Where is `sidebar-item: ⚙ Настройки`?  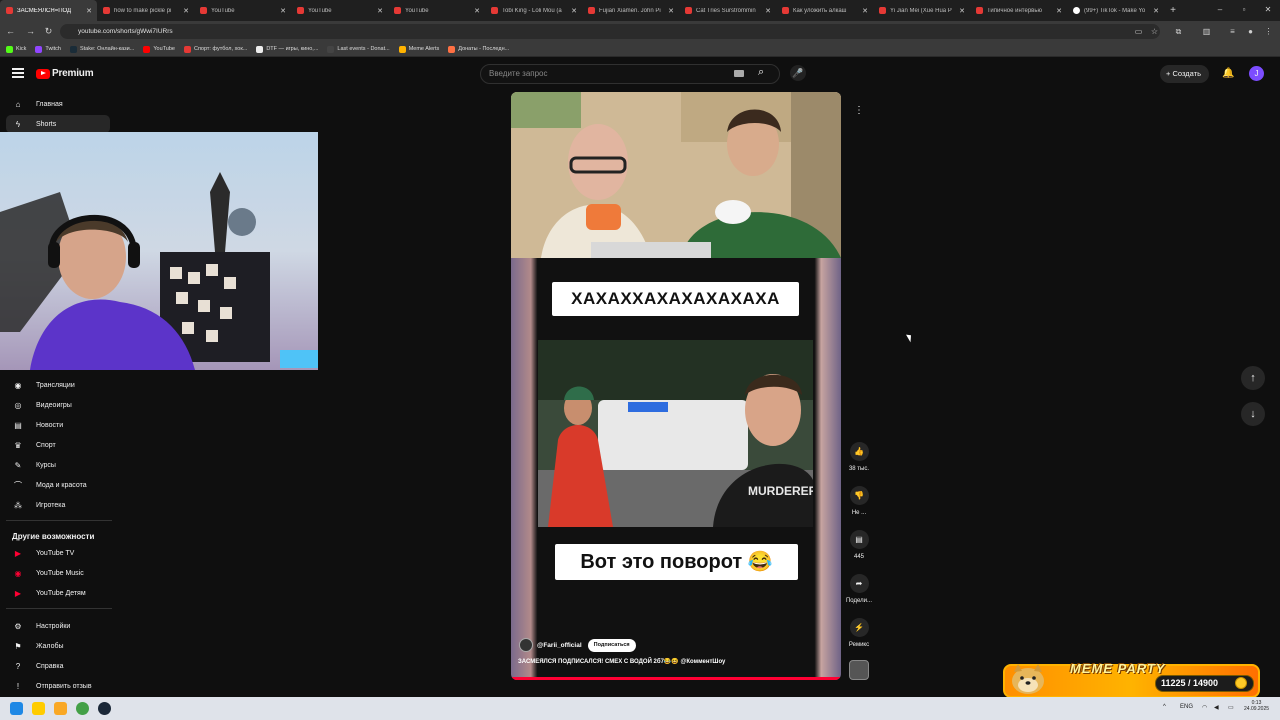 sidebar-item: ⚙ Настройки is located at coordinates (58, 626).